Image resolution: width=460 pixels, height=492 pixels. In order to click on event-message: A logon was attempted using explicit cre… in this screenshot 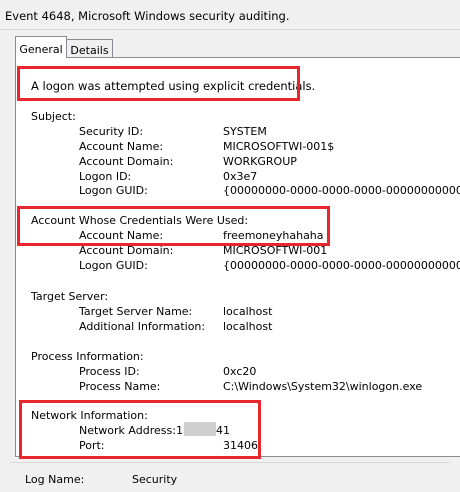, I will do `click(173, 86)`.